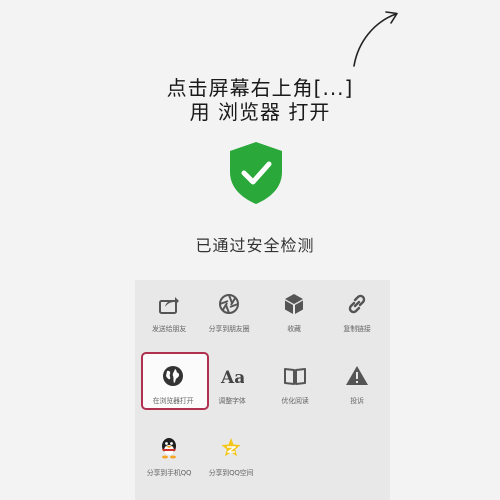 The image size is (500, 500). I want to click on warning-icon, so click(357, 375).